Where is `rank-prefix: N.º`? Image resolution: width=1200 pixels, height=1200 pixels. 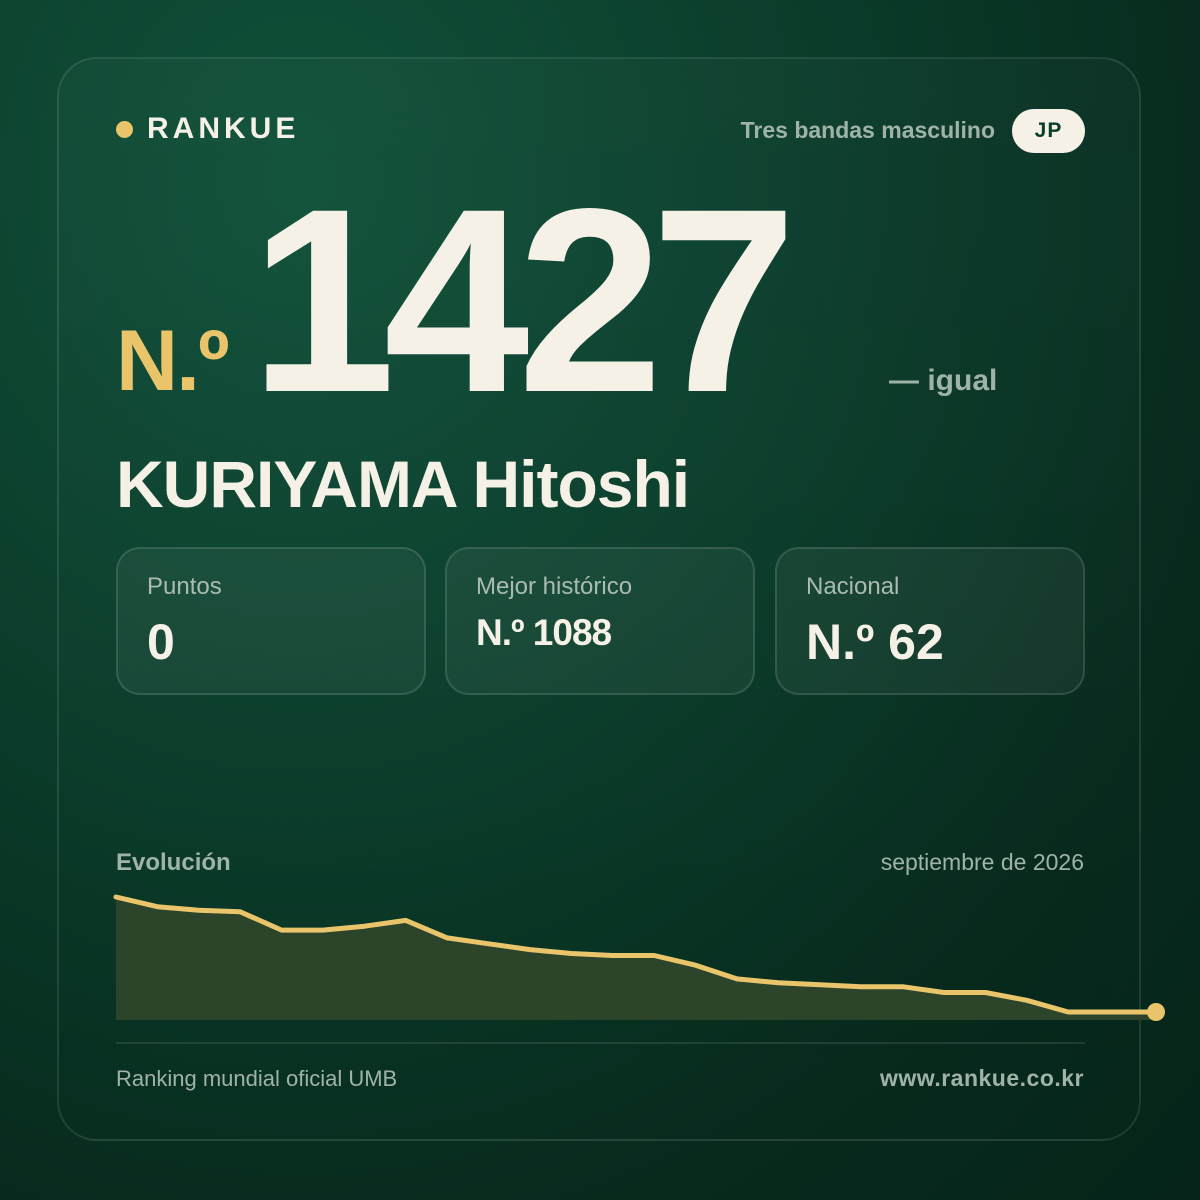 rank-prefix: N.º is located at coordinates (172, 361).